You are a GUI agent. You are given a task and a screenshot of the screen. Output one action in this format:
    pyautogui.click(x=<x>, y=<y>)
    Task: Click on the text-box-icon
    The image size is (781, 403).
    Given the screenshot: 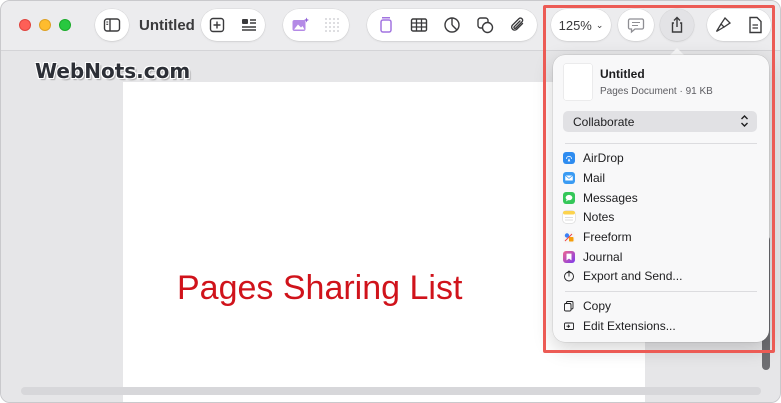 What is the action you would take?
    pyautogui.click(x=385, y=25)
    